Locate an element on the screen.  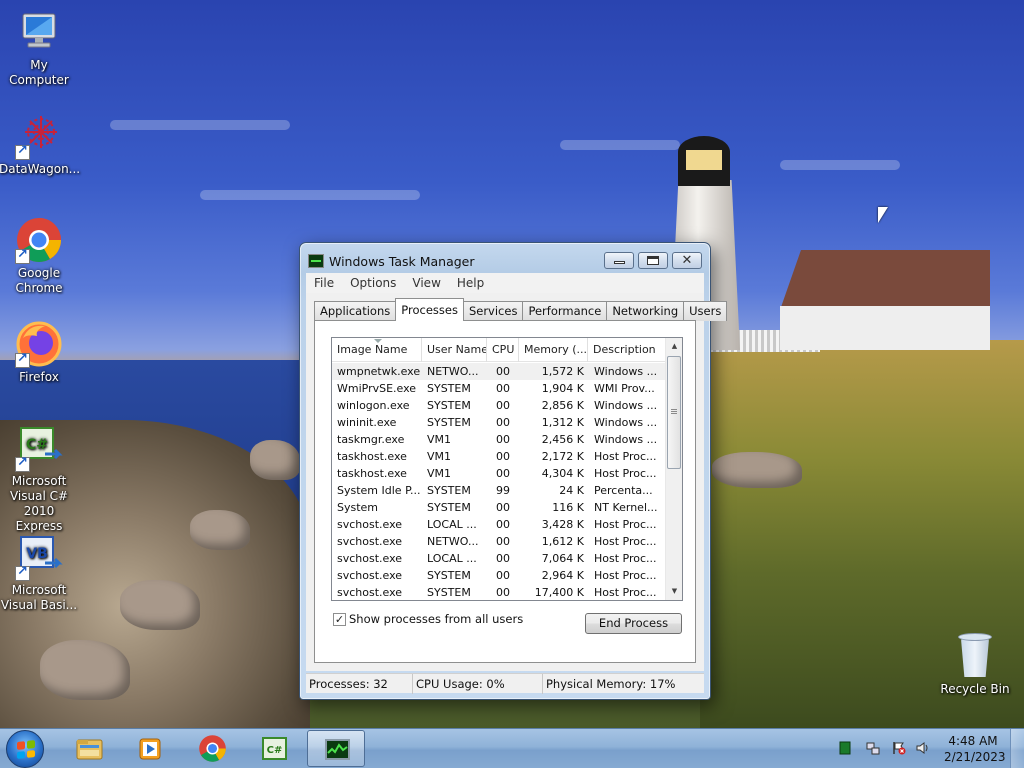
clock-time: 4:48 AM is located at coordinates (973, 741).